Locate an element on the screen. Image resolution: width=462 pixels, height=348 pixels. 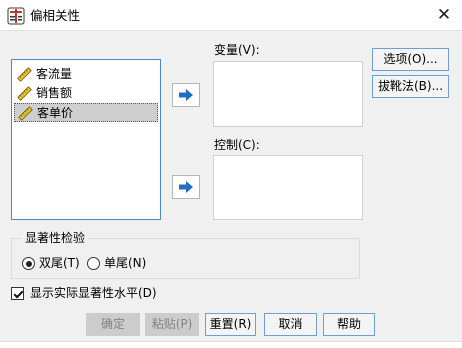
one-tailed-label: 单尾(N) is located at coordinates (125, 263).